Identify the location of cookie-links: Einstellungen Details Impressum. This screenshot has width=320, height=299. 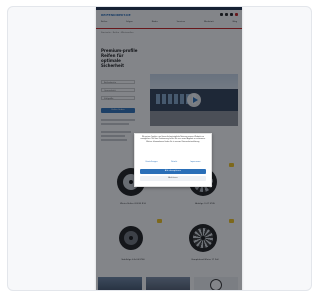
(173, 162).